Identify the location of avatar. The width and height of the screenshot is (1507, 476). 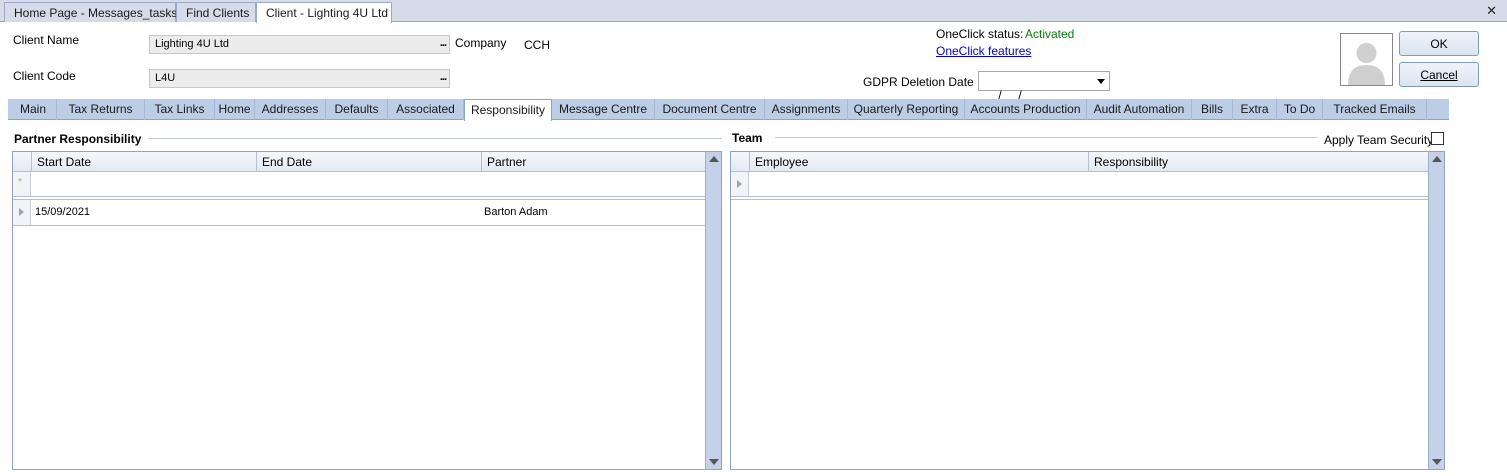
(1366, 59).